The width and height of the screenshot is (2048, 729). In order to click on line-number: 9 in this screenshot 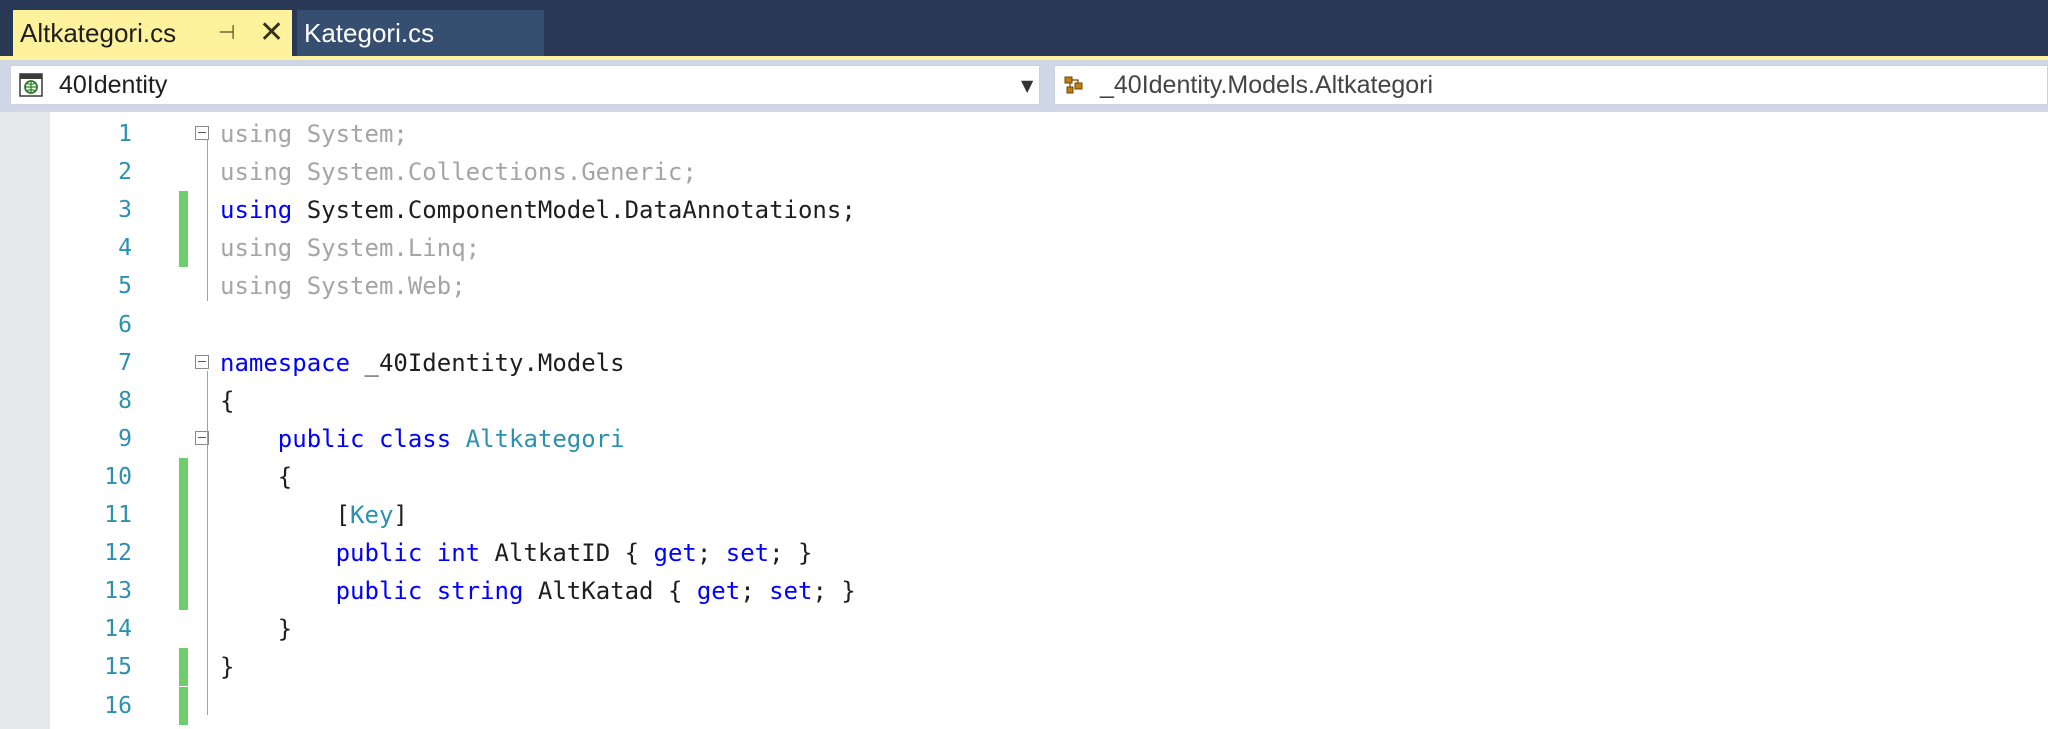, I will do `click(125, 438)`.